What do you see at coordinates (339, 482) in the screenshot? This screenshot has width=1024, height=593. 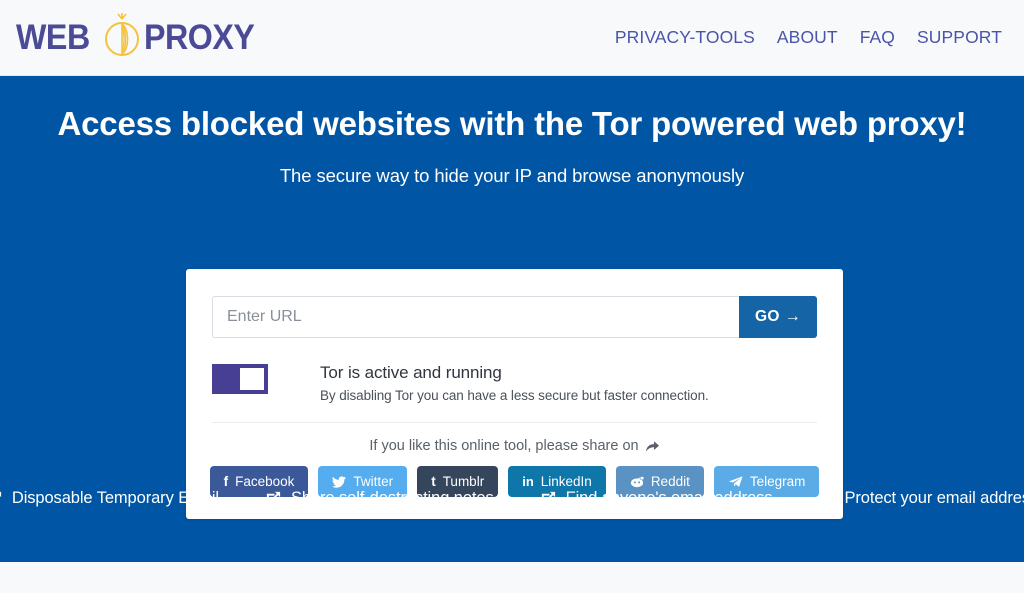 I see `twitter-icon` at bounding box center [339, 482].